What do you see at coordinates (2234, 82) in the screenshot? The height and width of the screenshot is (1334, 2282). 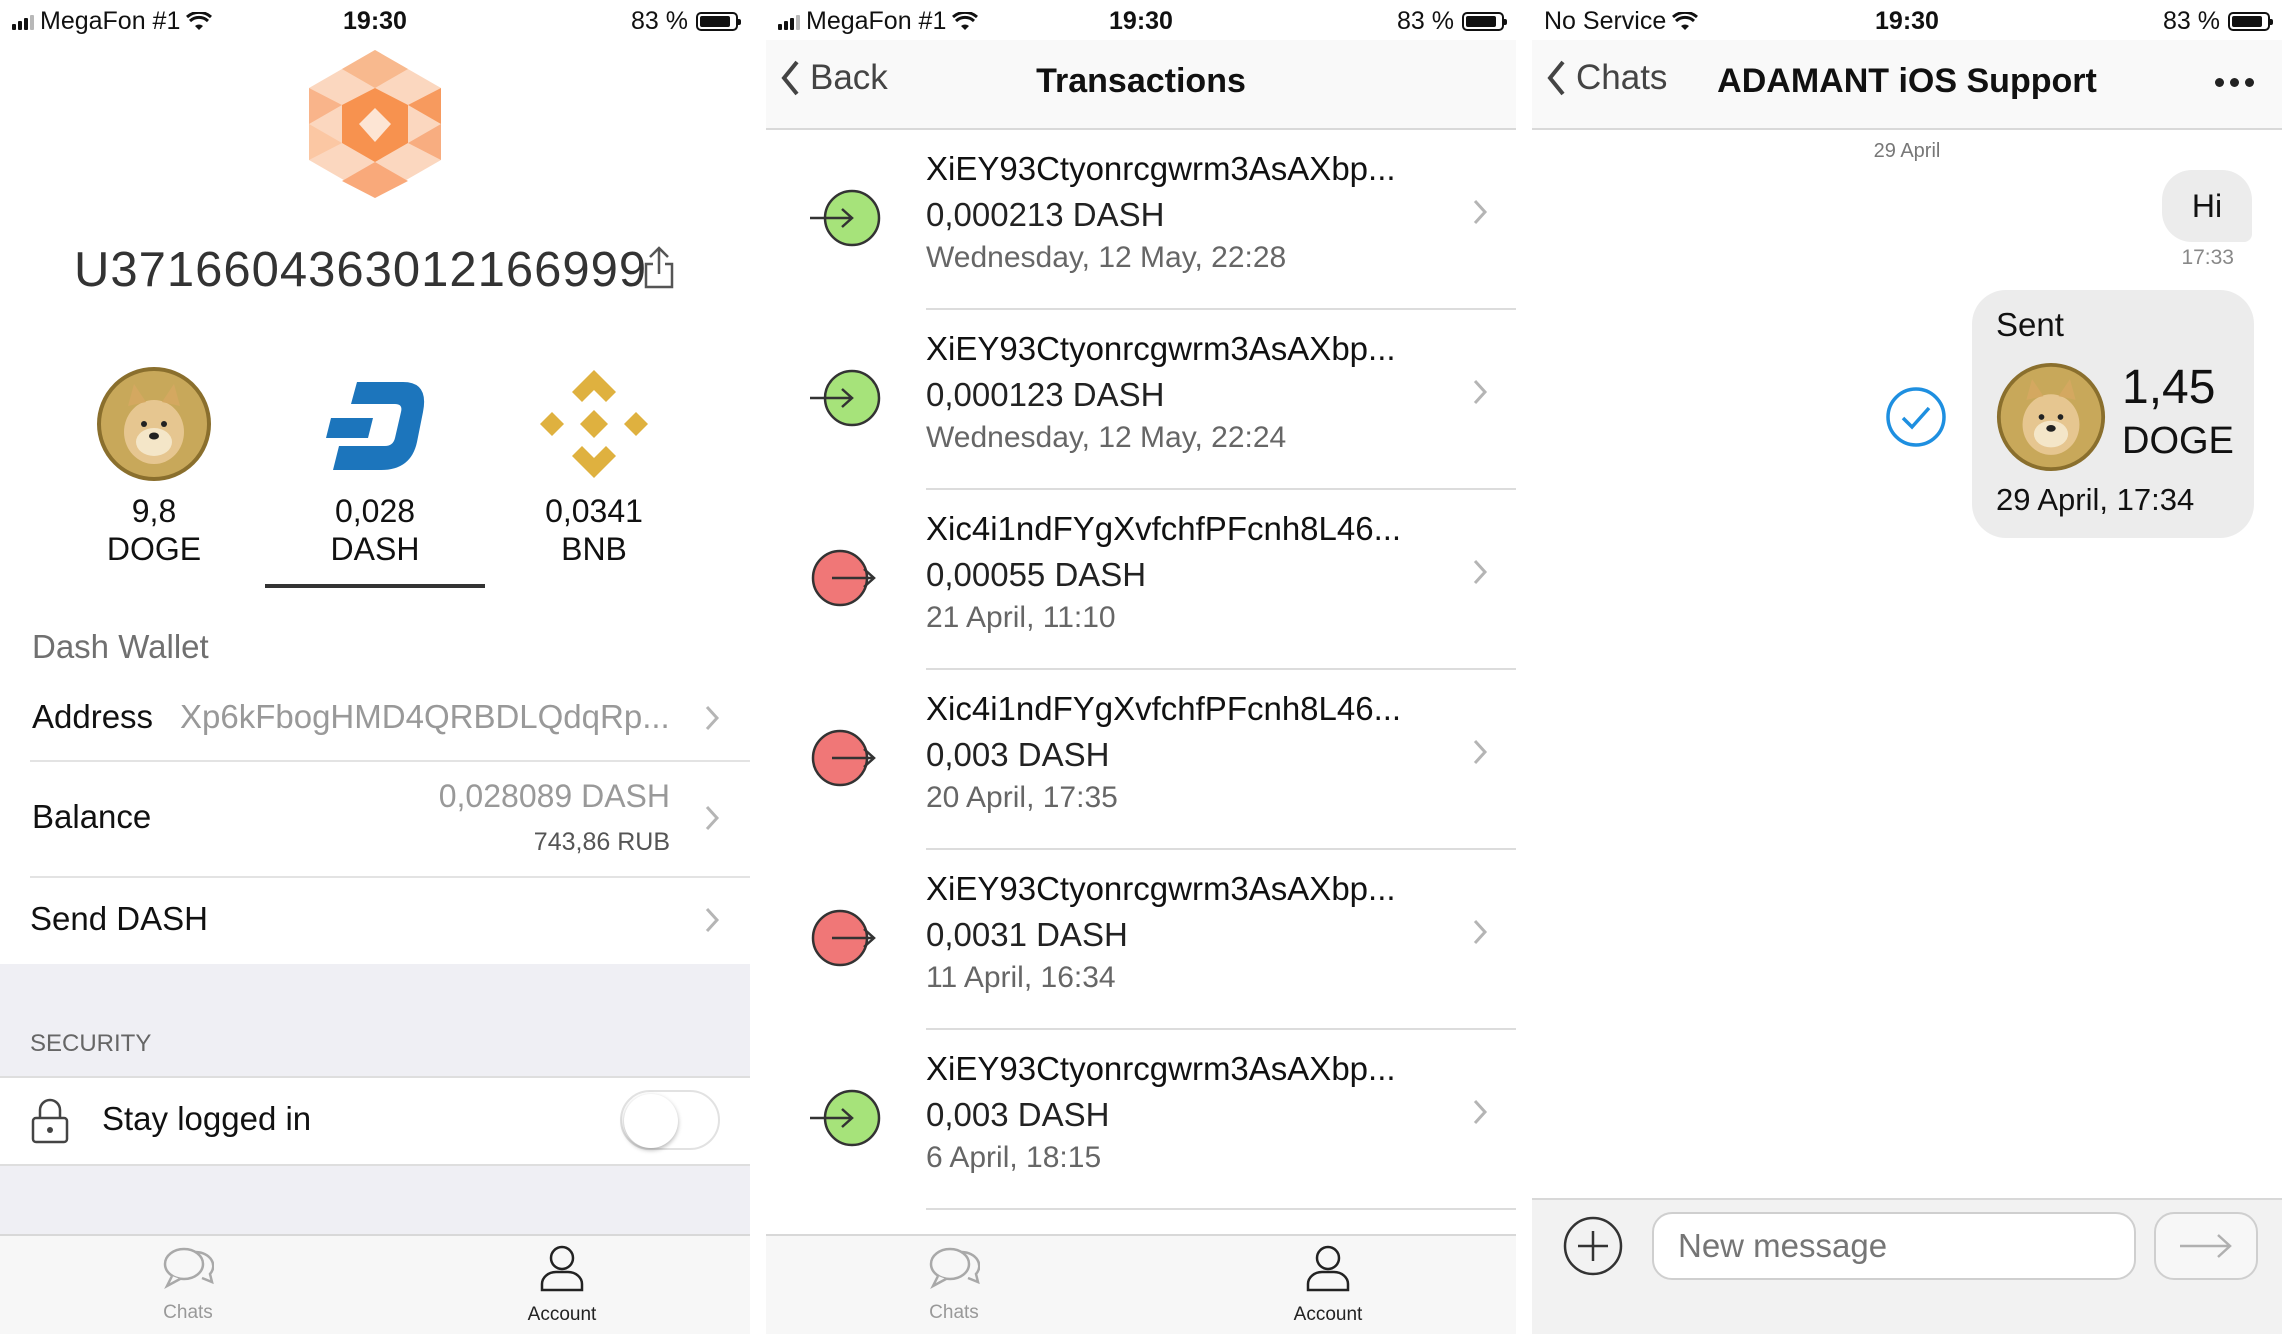 I see `more-dots-icon` at bounding box center [2234, 82].